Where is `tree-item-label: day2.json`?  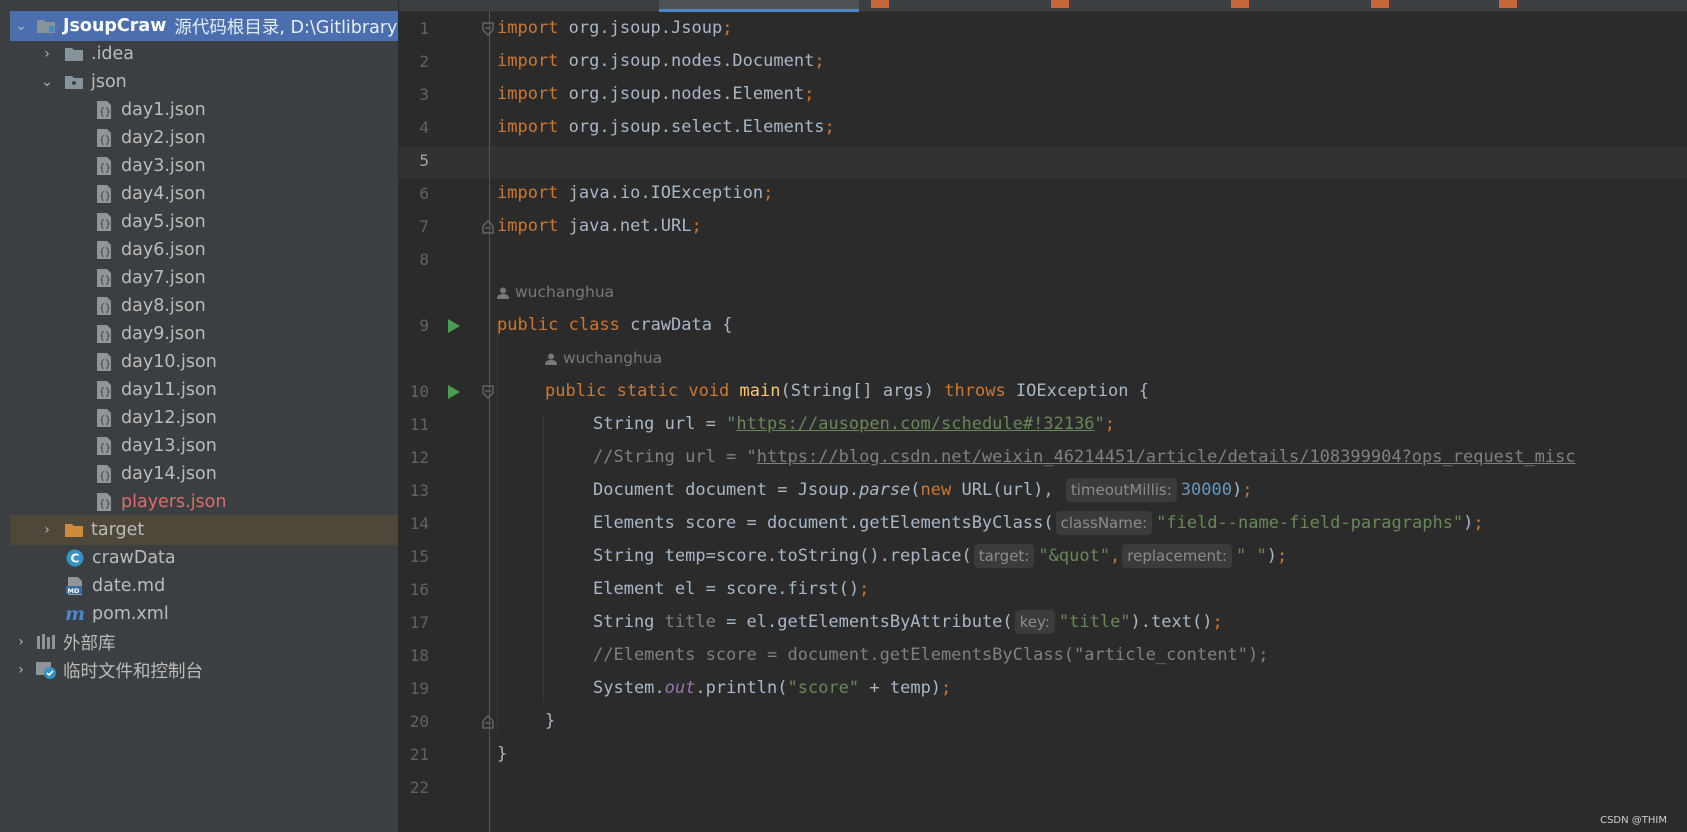
tree-item-label: day2.json is located at coordinates (163, 138).